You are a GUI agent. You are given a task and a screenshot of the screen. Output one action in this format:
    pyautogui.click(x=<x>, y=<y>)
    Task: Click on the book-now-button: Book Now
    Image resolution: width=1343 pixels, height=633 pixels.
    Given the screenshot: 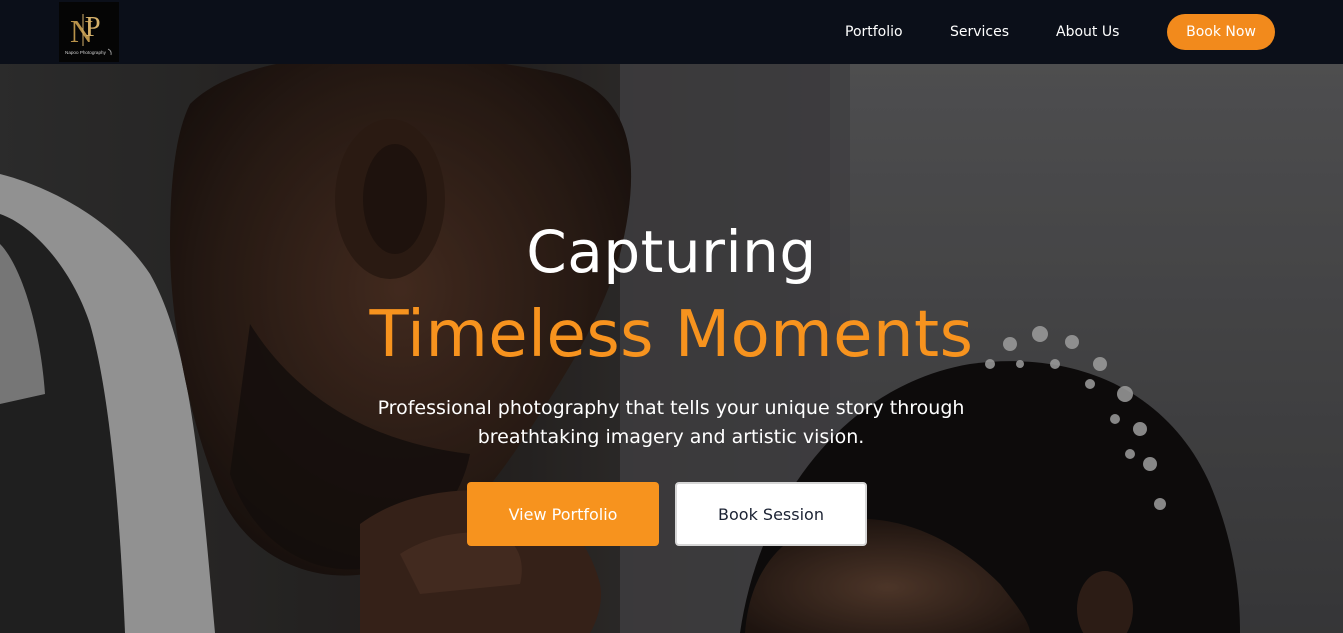 What is the action you would take?
    pyautogui.click(x=1221, y=32)
    